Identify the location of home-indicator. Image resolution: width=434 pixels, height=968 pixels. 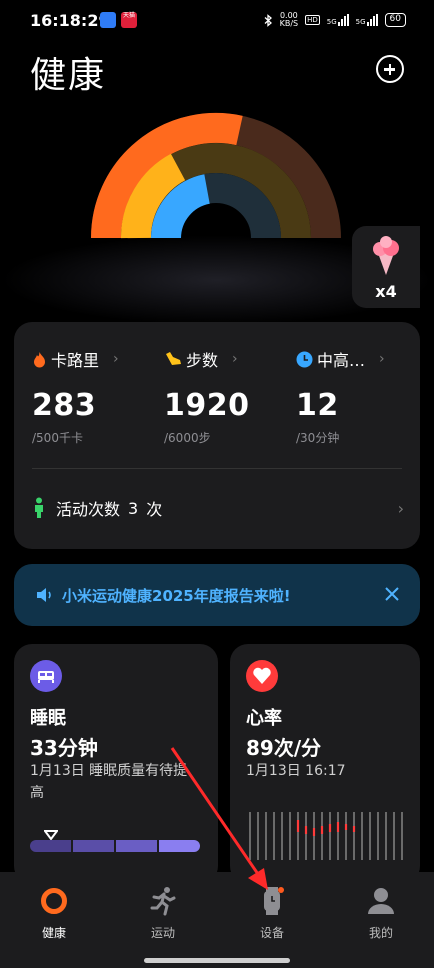
(217, 960).